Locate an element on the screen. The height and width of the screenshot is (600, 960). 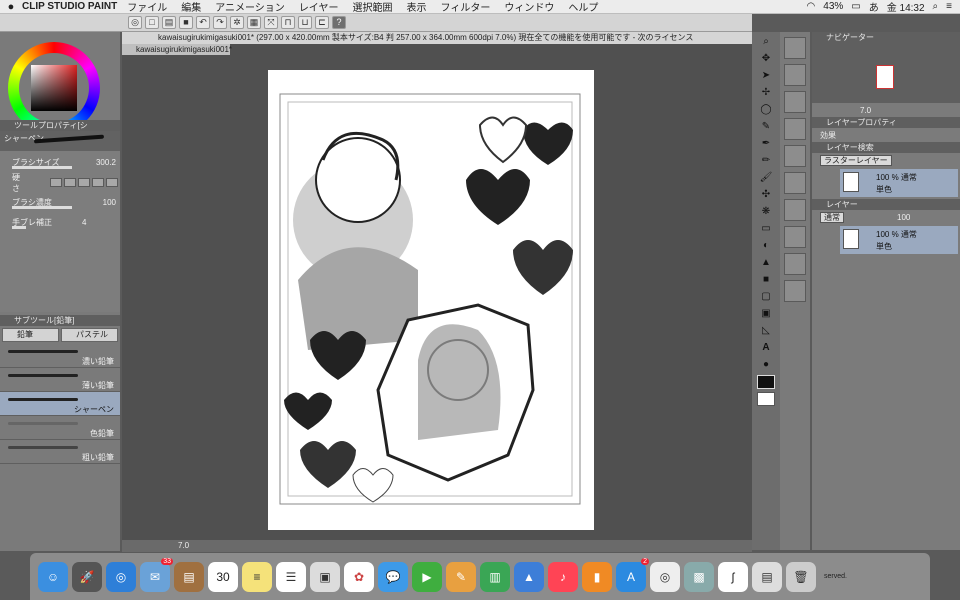
trash-icon: 🗑 is located at coordinates (801, 576).